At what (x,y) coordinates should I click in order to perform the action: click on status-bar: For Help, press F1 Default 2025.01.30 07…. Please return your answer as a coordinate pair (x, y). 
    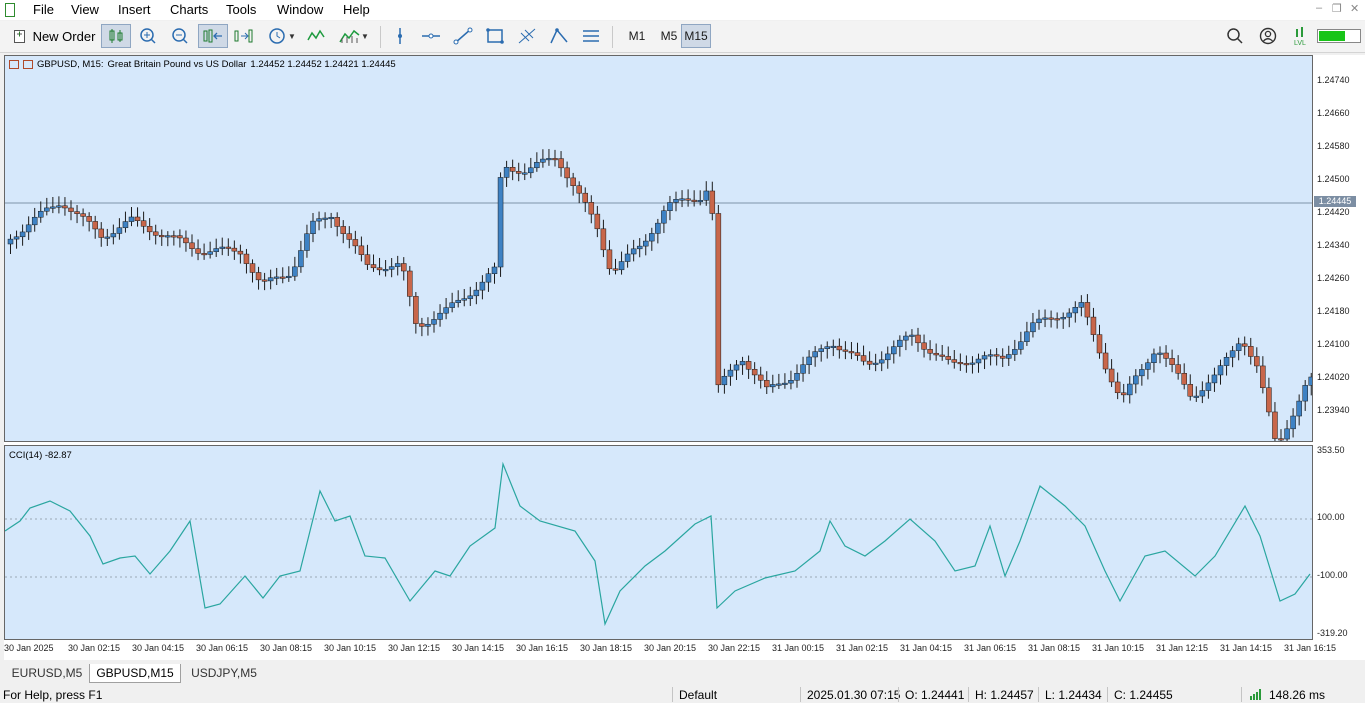
    Looking at the image, I should click on (682, 694).